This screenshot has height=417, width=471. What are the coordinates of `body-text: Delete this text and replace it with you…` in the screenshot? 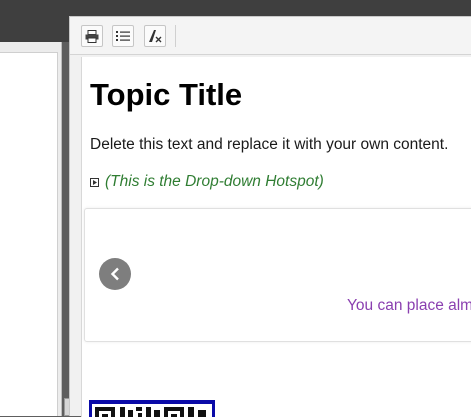 It's located at (269, 144).